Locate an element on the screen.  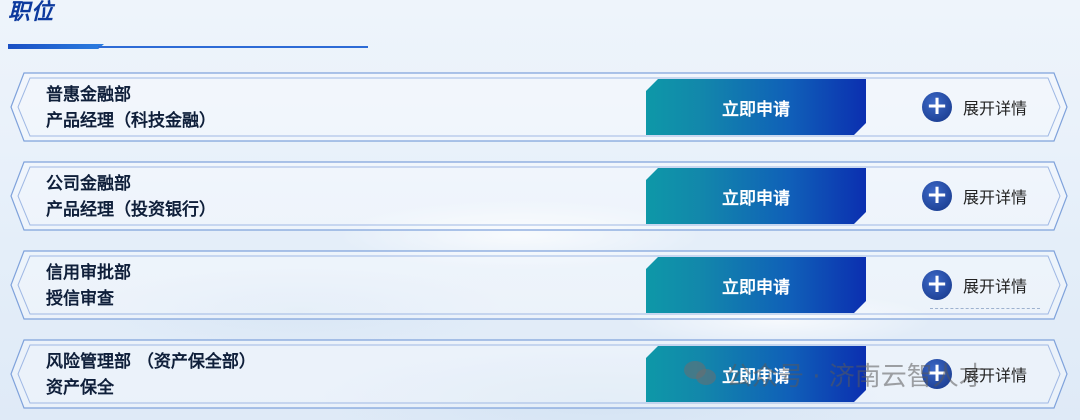
job-title: 风险管理部 （资产保全部） 资产保全 is located at coordinates (151, 375).